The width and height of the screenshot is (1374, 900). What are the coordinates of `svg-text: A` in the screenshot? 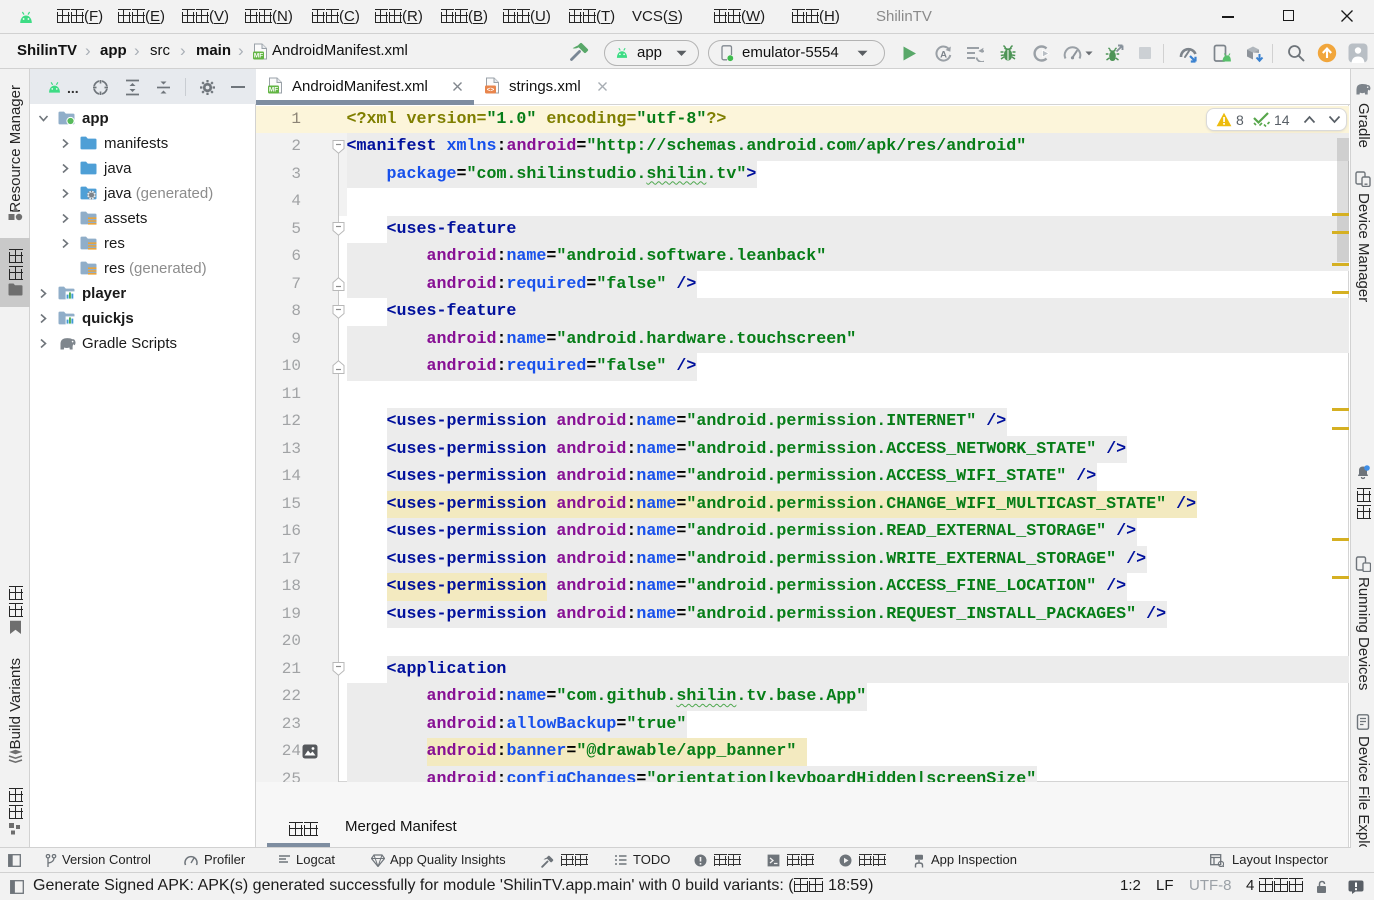 It's located at (943, 55).